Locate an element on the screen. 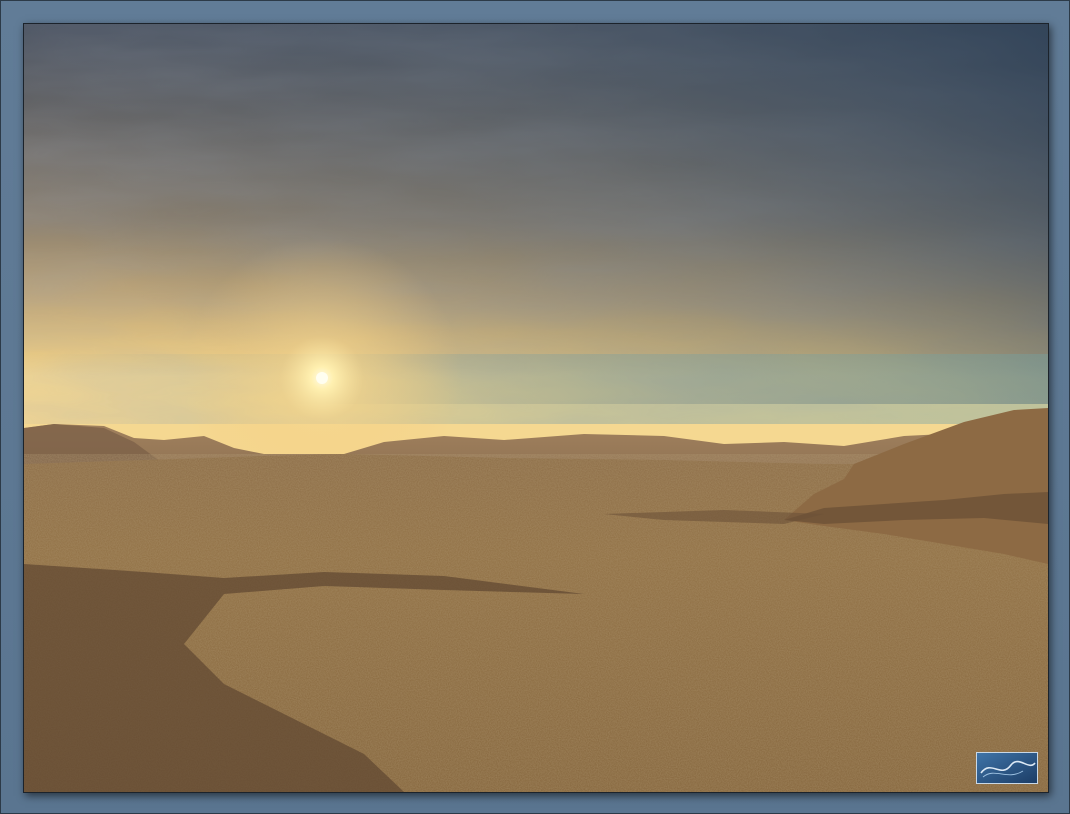 The width and height of the screenshot is (1070, 814). horizon-band is located at coordinates (536, 389).